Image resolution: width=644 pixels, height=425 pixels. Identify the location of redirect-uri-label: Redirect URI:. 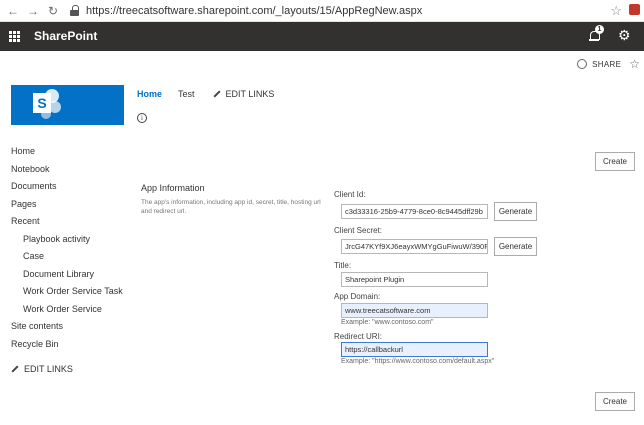
(358, 336).